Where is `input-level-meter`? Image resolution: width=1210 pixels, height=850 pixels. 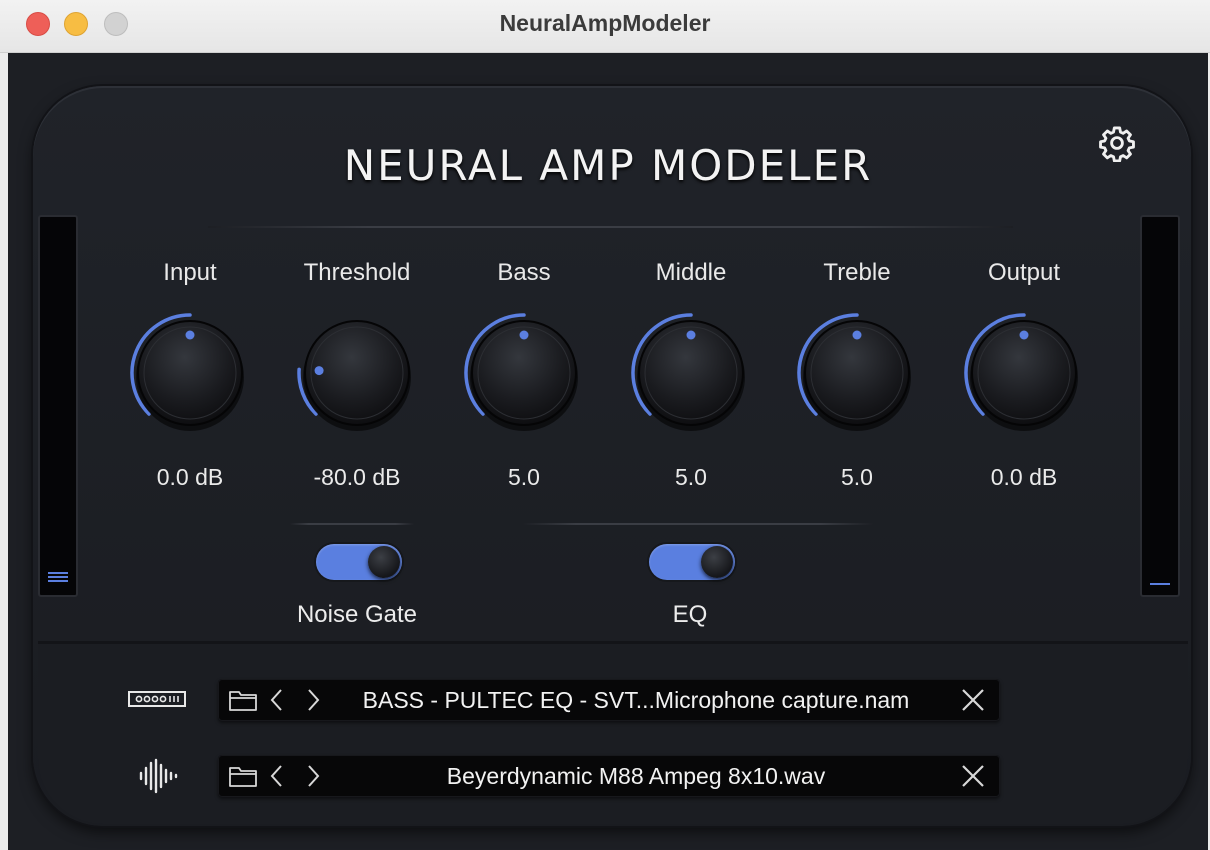 input-level-meter is located at coordinates (58, 406).